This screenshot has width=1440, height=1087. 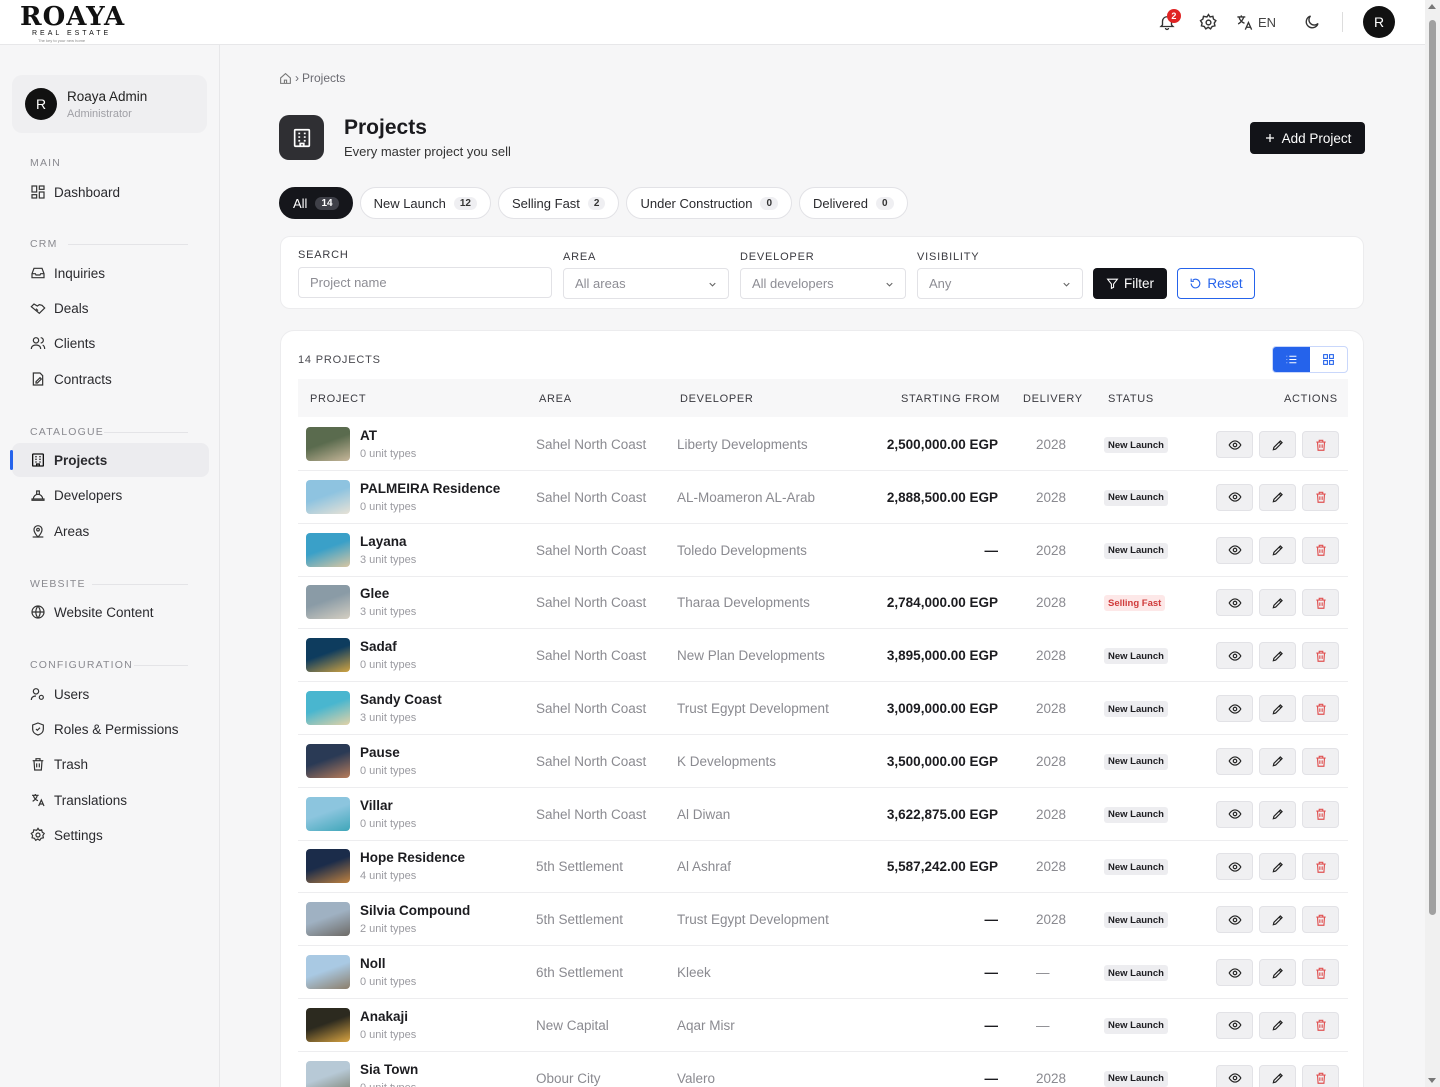 I want to click on sidebar-item-inquiries: Inquiries, so click(x=110, y=273).